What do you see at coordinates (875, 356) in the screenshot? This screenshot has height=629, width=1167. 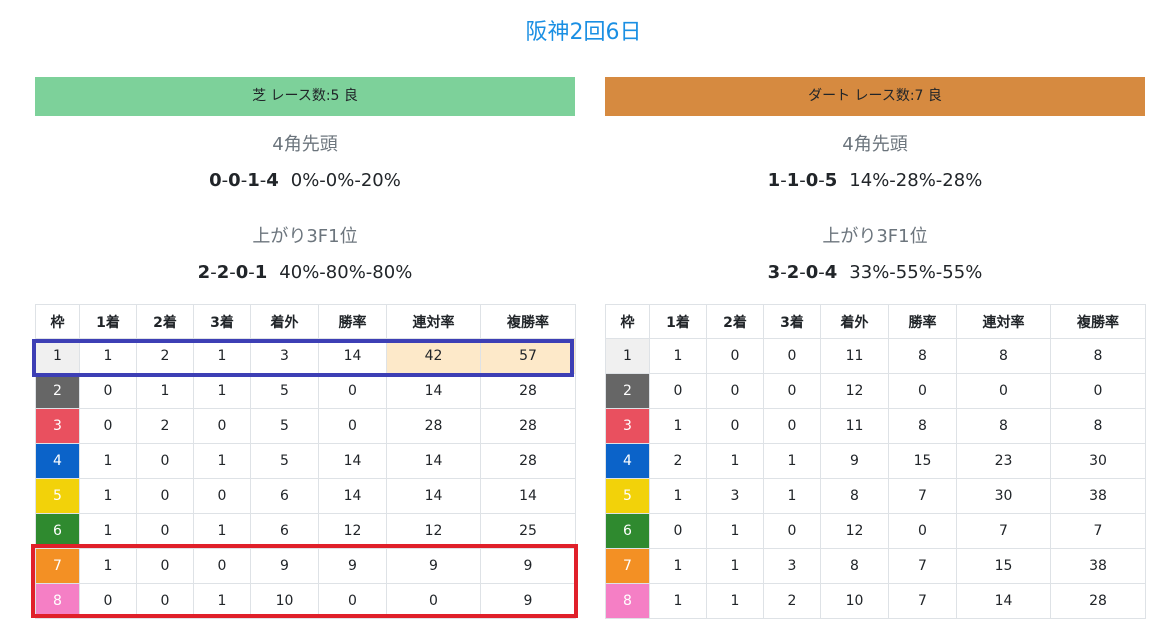 I see `table-row: 1 1 0 0 11 8 8 8` at bounding box center [875, 356].